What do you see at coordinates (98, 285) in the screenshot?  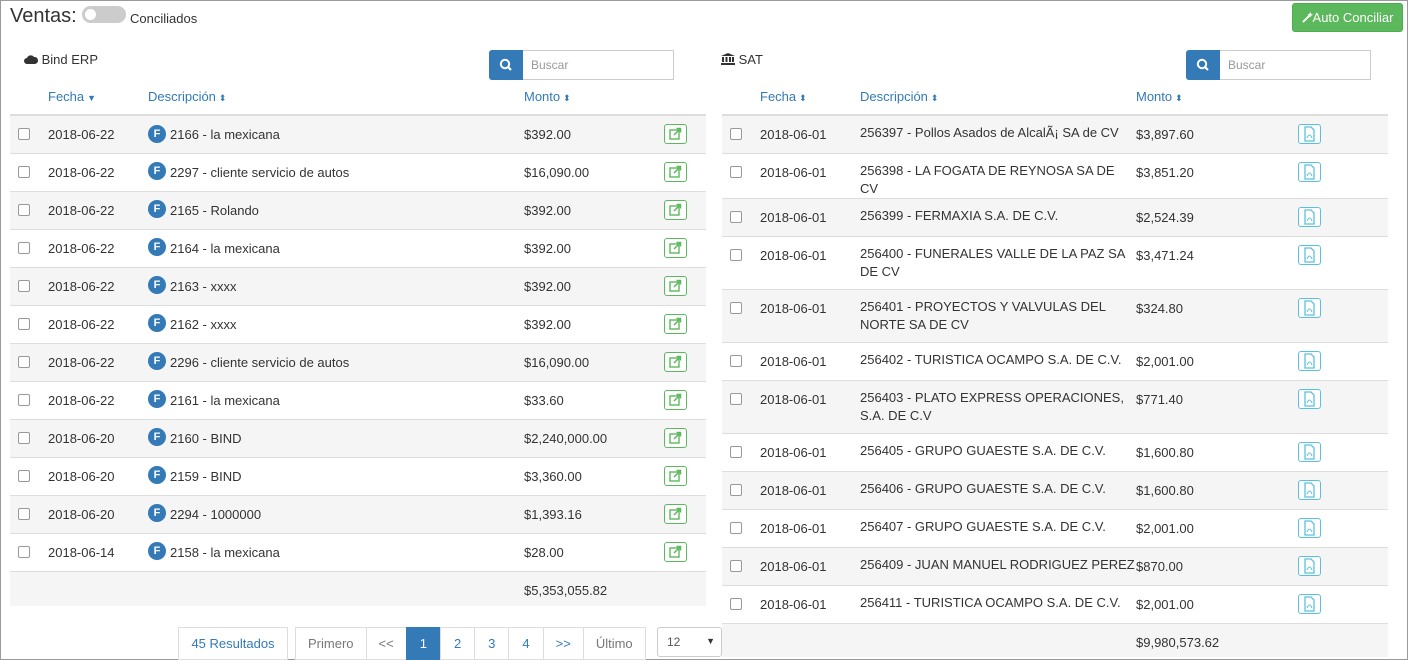 I see `row-fecha: 2018-06-22` at bounding box center [98, 285].